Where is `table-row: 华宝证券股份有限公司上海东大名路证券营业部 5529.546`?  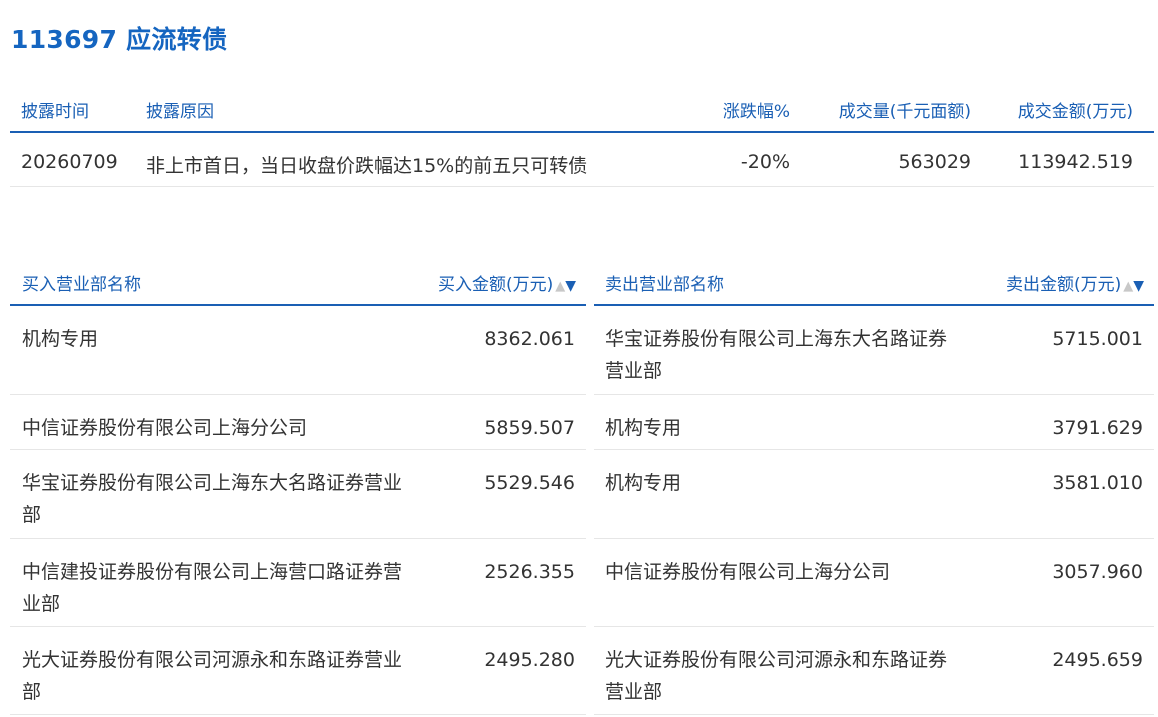
table-row: 华宝证券股份有限公司上海东大名路证券营业部 5529.546 is located at coordinates (298, 494).